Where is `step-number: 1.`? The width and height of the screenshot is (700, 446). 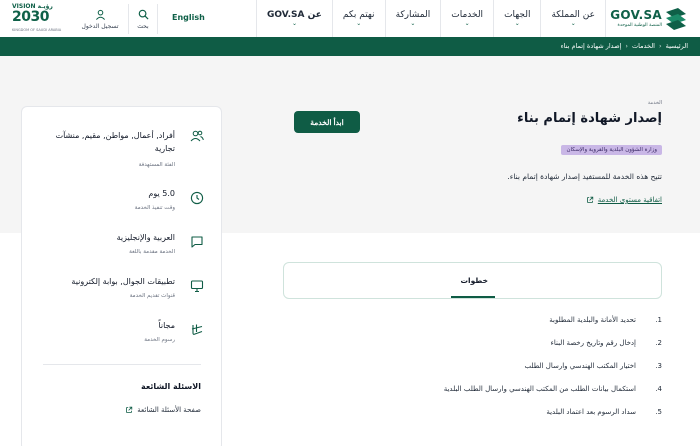 step-number: 1. is located at coordinates (658, 320).